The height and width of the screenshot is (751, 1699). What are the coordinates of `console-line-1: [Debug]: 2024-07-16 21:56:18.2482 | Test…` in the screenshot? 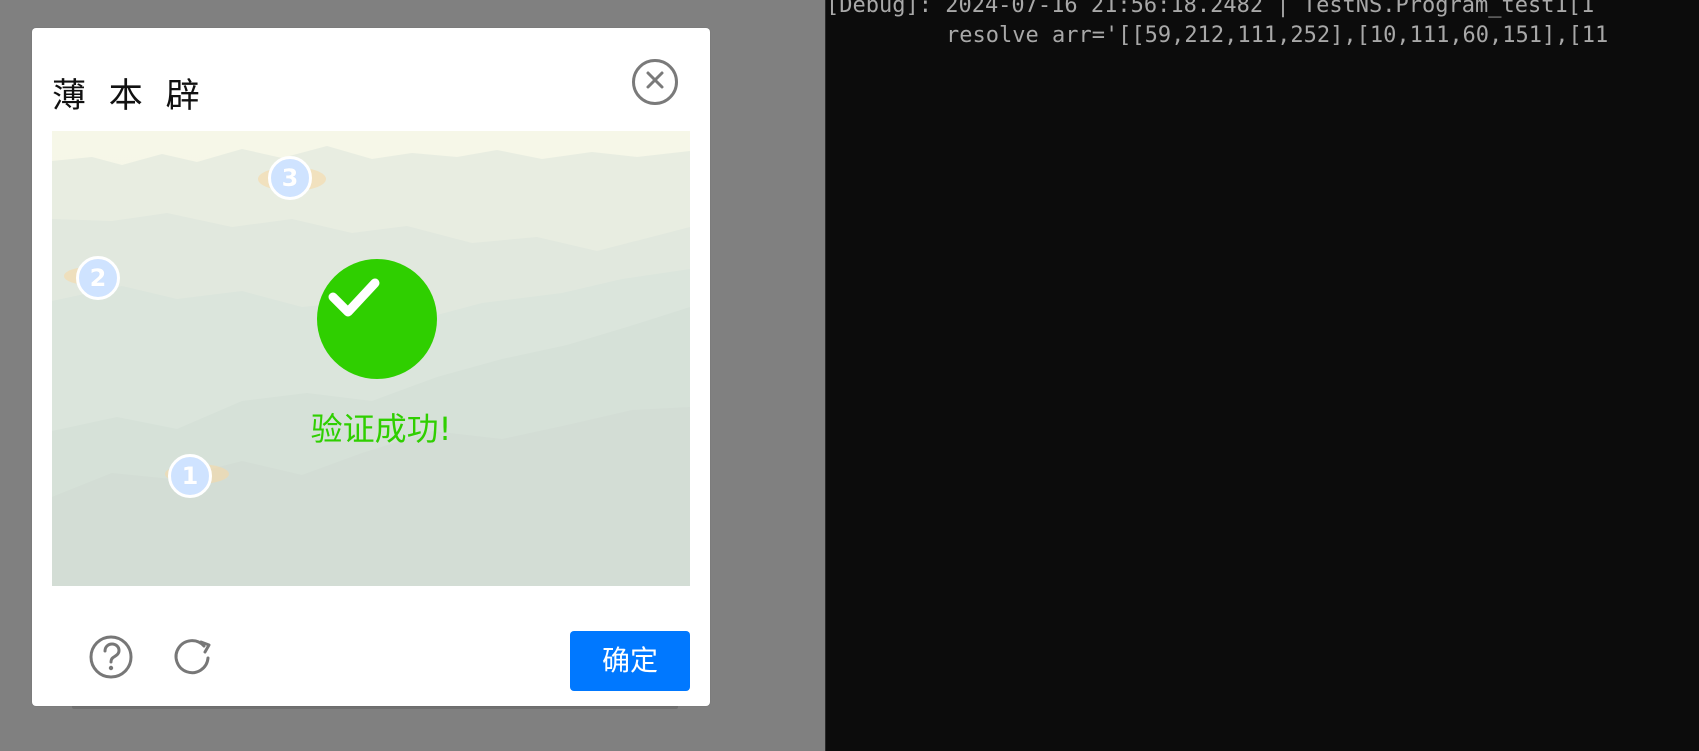 It's located at (1210, 9).